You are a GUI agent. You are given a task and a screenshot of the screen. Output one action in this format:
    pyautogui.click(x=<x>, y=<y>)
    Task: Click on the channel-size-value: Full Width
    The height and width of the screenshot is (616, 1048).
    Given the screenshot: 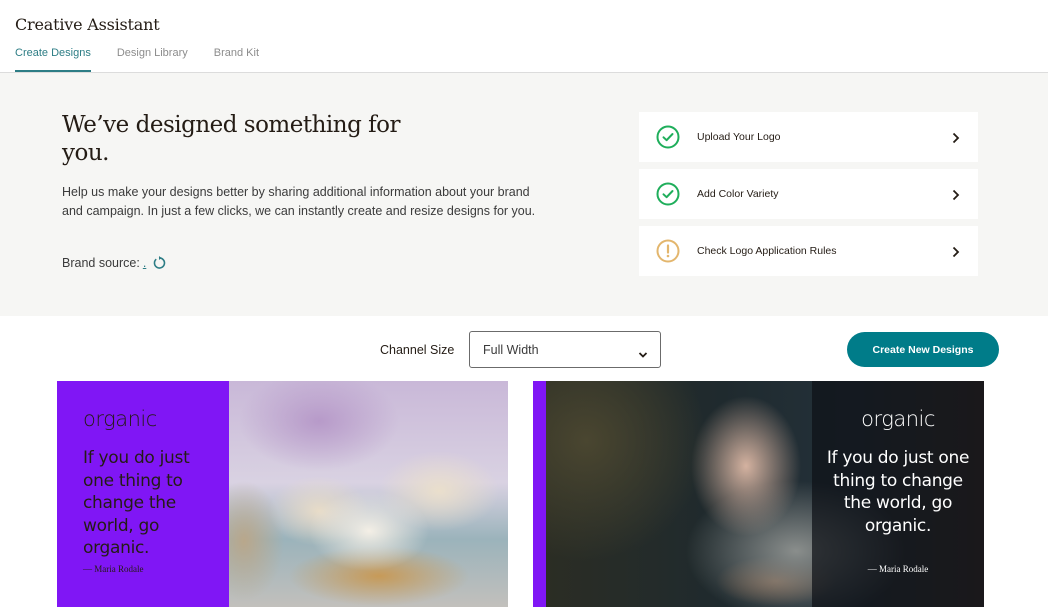 What is the action you would take?
    pyautogui.click(x=511, y=350)
    